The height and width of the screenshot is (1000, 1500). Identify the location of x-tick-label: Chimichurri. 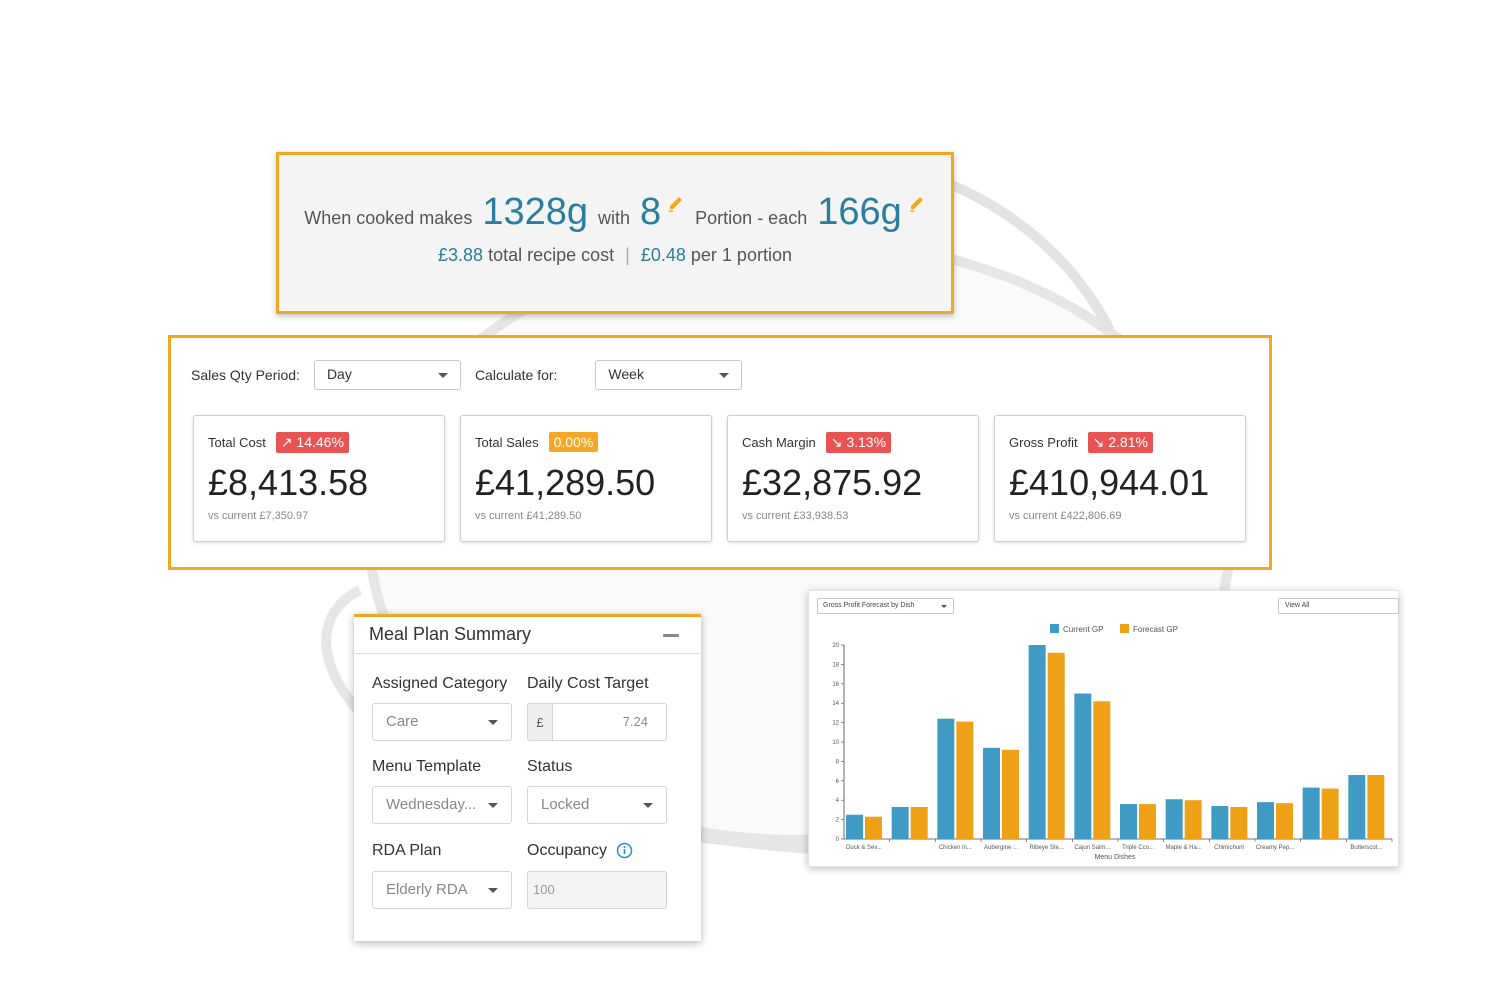
(1229, 848).